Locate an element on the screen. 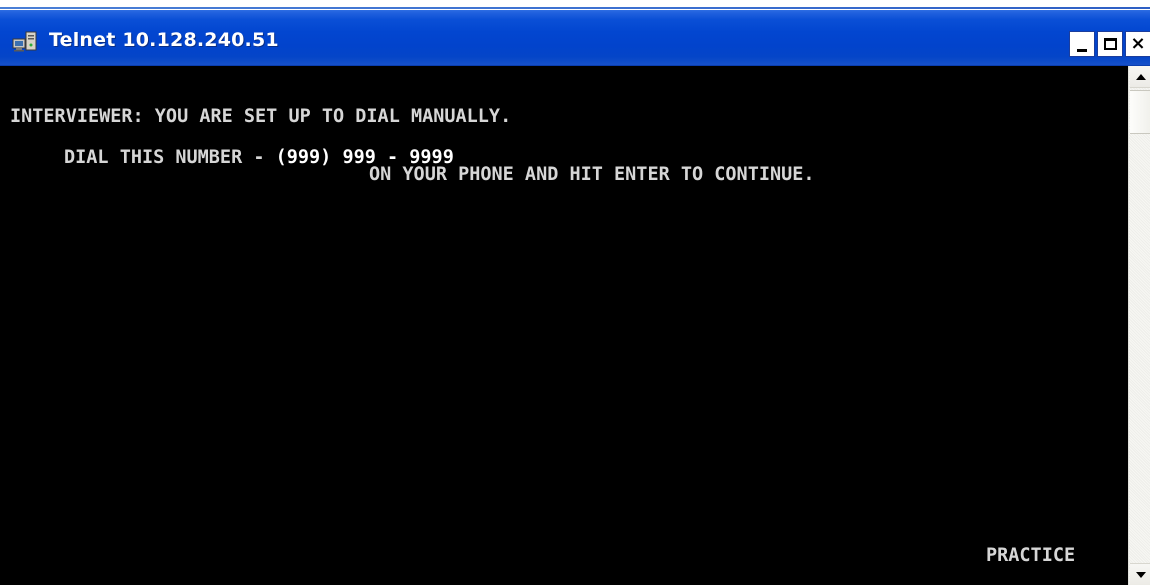  vertical-scrollbar is located at coordinates (1139, 325).